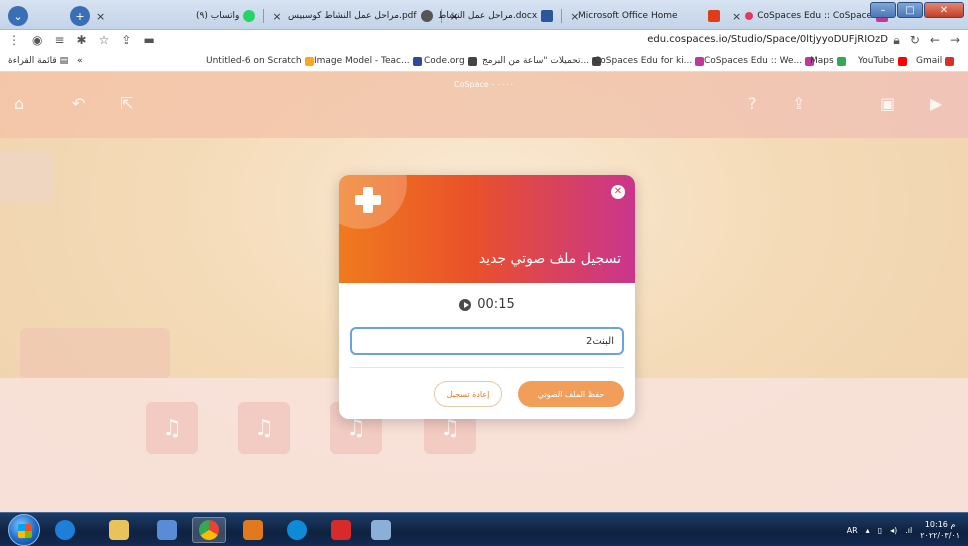  Describe the element at coordinates (167, 530) in the screenshot. I see `taskbar-app3` at that location.